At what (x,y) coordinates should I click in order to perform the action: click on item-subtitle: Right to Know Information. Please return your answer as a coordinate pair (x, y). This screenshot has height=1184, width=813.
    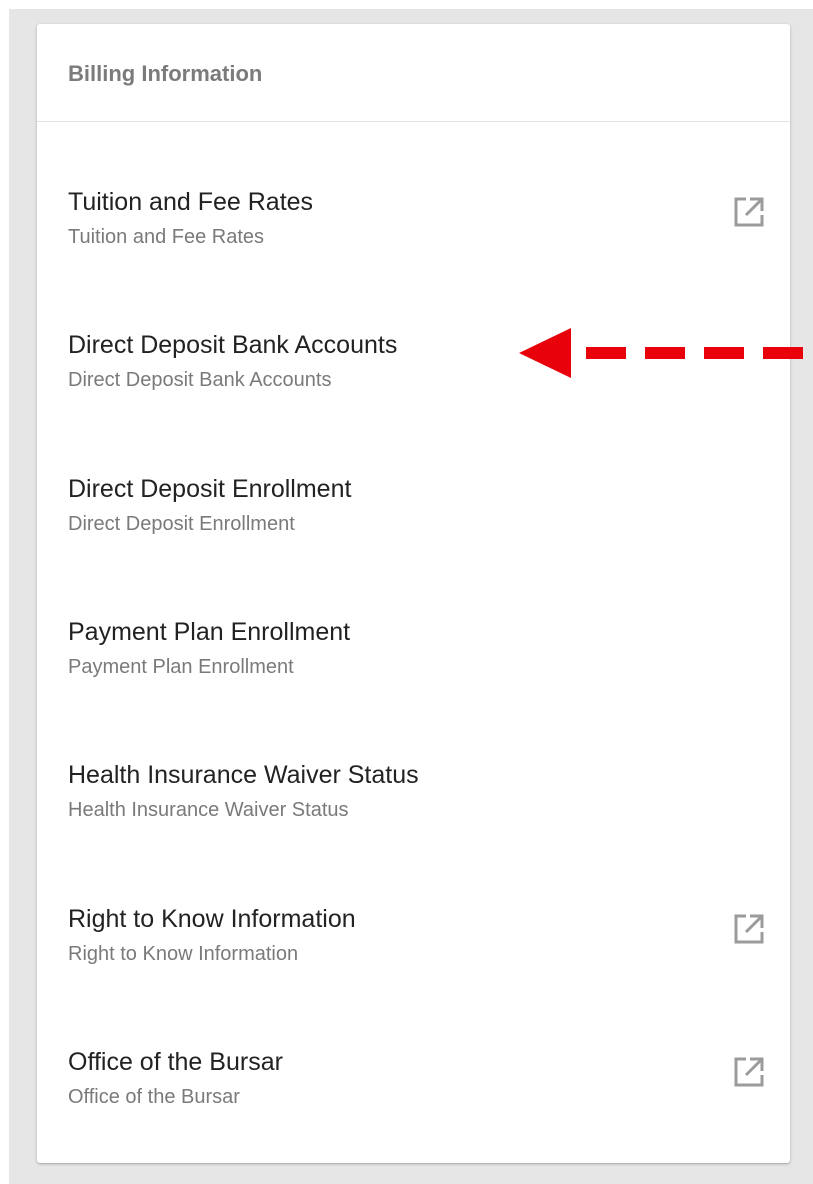
    Looking at the image, I should click on (183, 954).